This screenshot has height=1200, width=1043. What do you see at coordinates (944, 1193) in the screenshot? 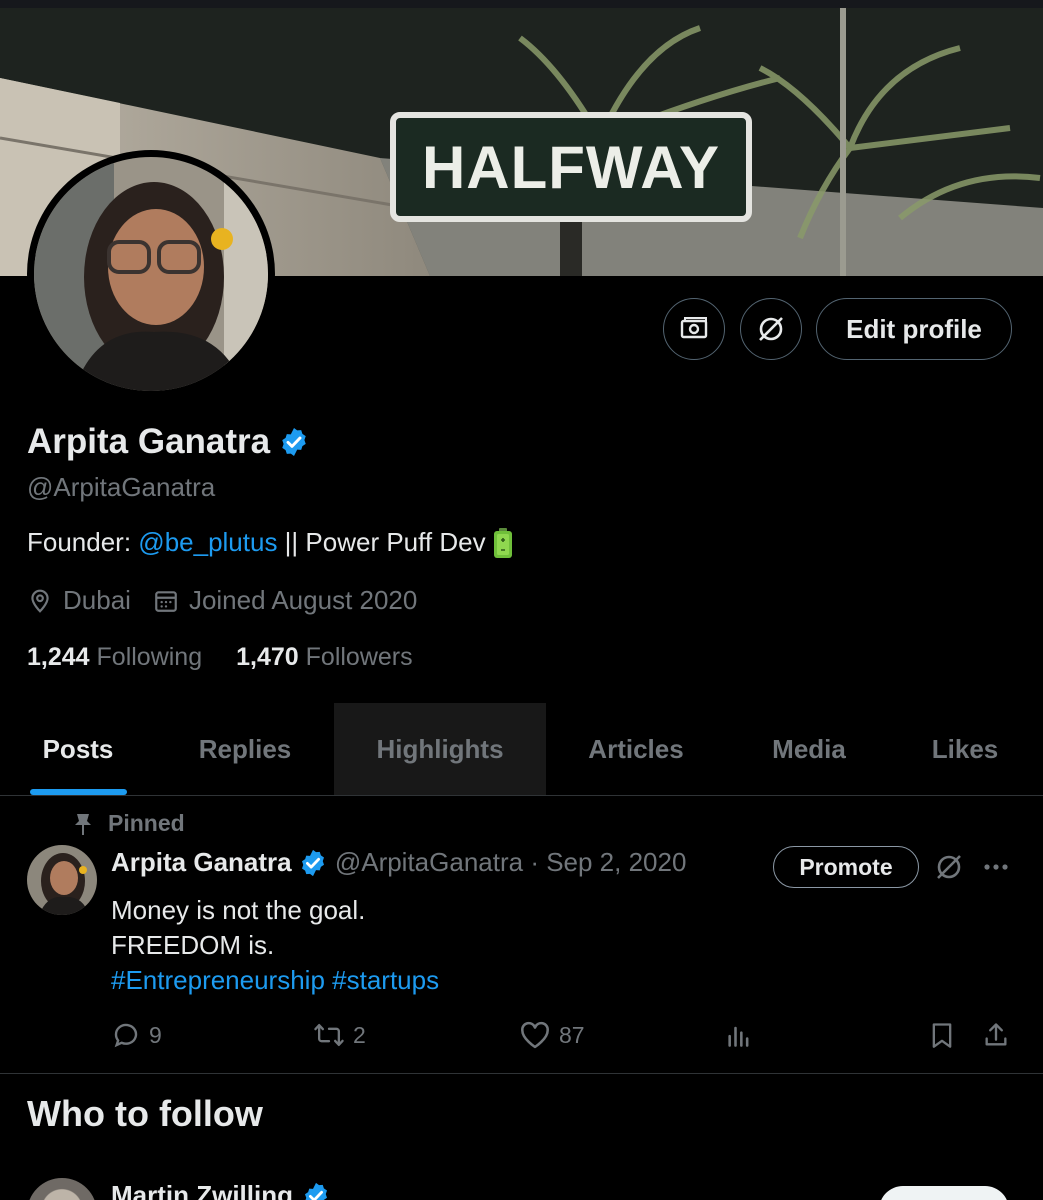
I see `follow-button` at bounding box center [944, 1193].